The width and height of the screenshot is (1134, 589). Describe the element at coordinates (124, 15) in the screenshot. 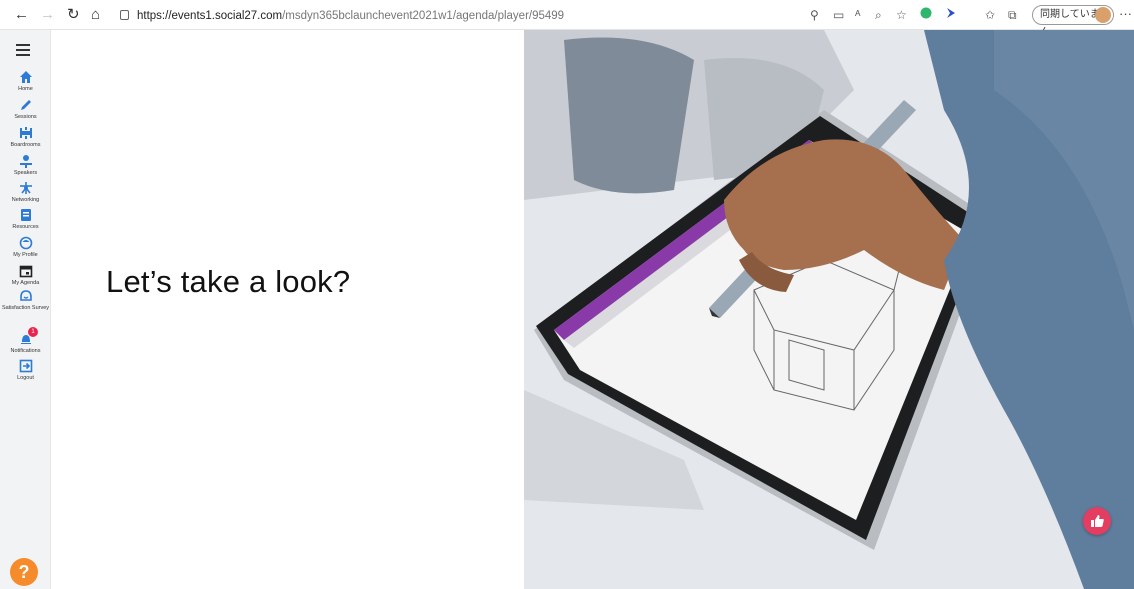

I see `lock-icon` at that location.